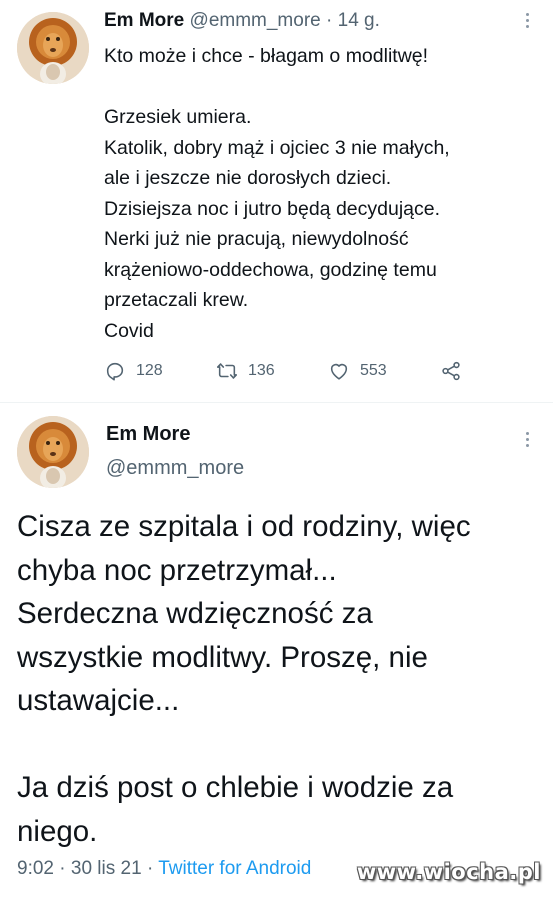 The width and height of the screenshot is (553, 900). I want to click on tweet-line: Kto może i chce - błagam o modlitwę!, so click(266, 56).